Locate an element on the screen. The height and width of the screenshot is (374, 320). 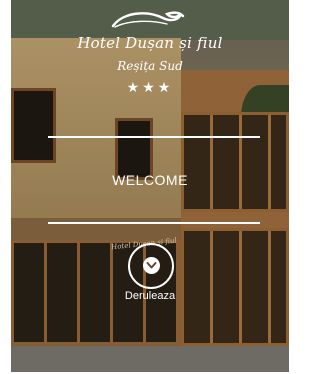
scroll-down-button is located at coordinates (151, 266).